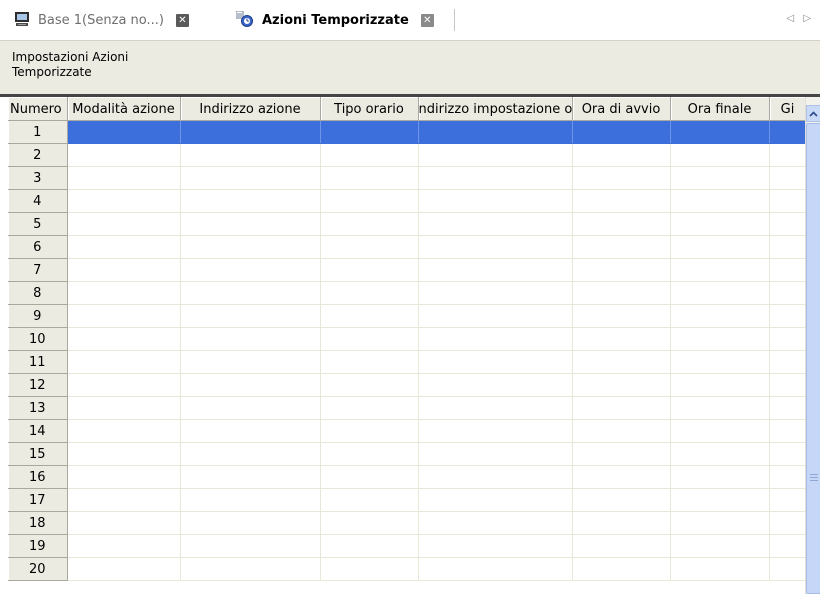 The height and width of the screenshot is (594, 820). Describe the element at coordinates (407, 270) in the screenshot. I see `table-row: 7` at that location.